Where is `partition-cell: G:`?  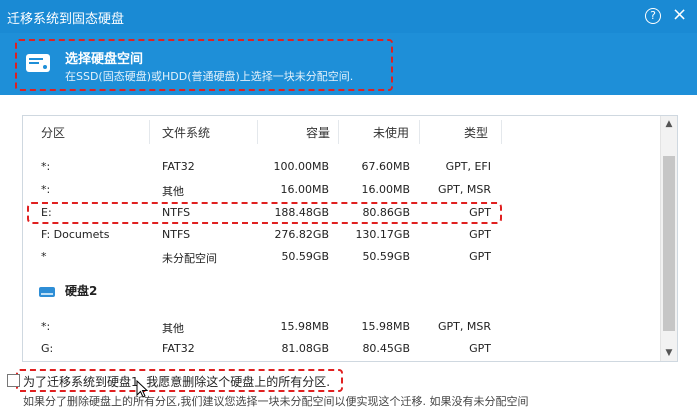
partition-cell: G: is located at coordinates (47, 348).